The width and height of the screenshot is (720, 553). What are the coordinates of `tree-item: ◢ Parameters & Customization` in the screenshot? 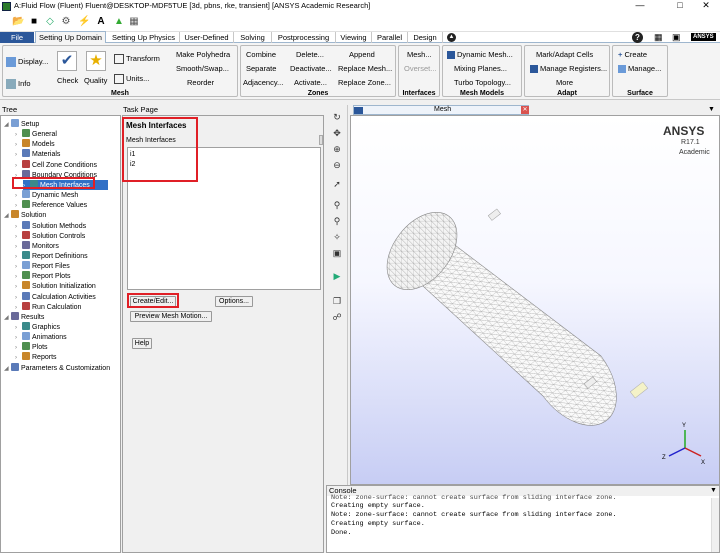 It's located at (57, 368).